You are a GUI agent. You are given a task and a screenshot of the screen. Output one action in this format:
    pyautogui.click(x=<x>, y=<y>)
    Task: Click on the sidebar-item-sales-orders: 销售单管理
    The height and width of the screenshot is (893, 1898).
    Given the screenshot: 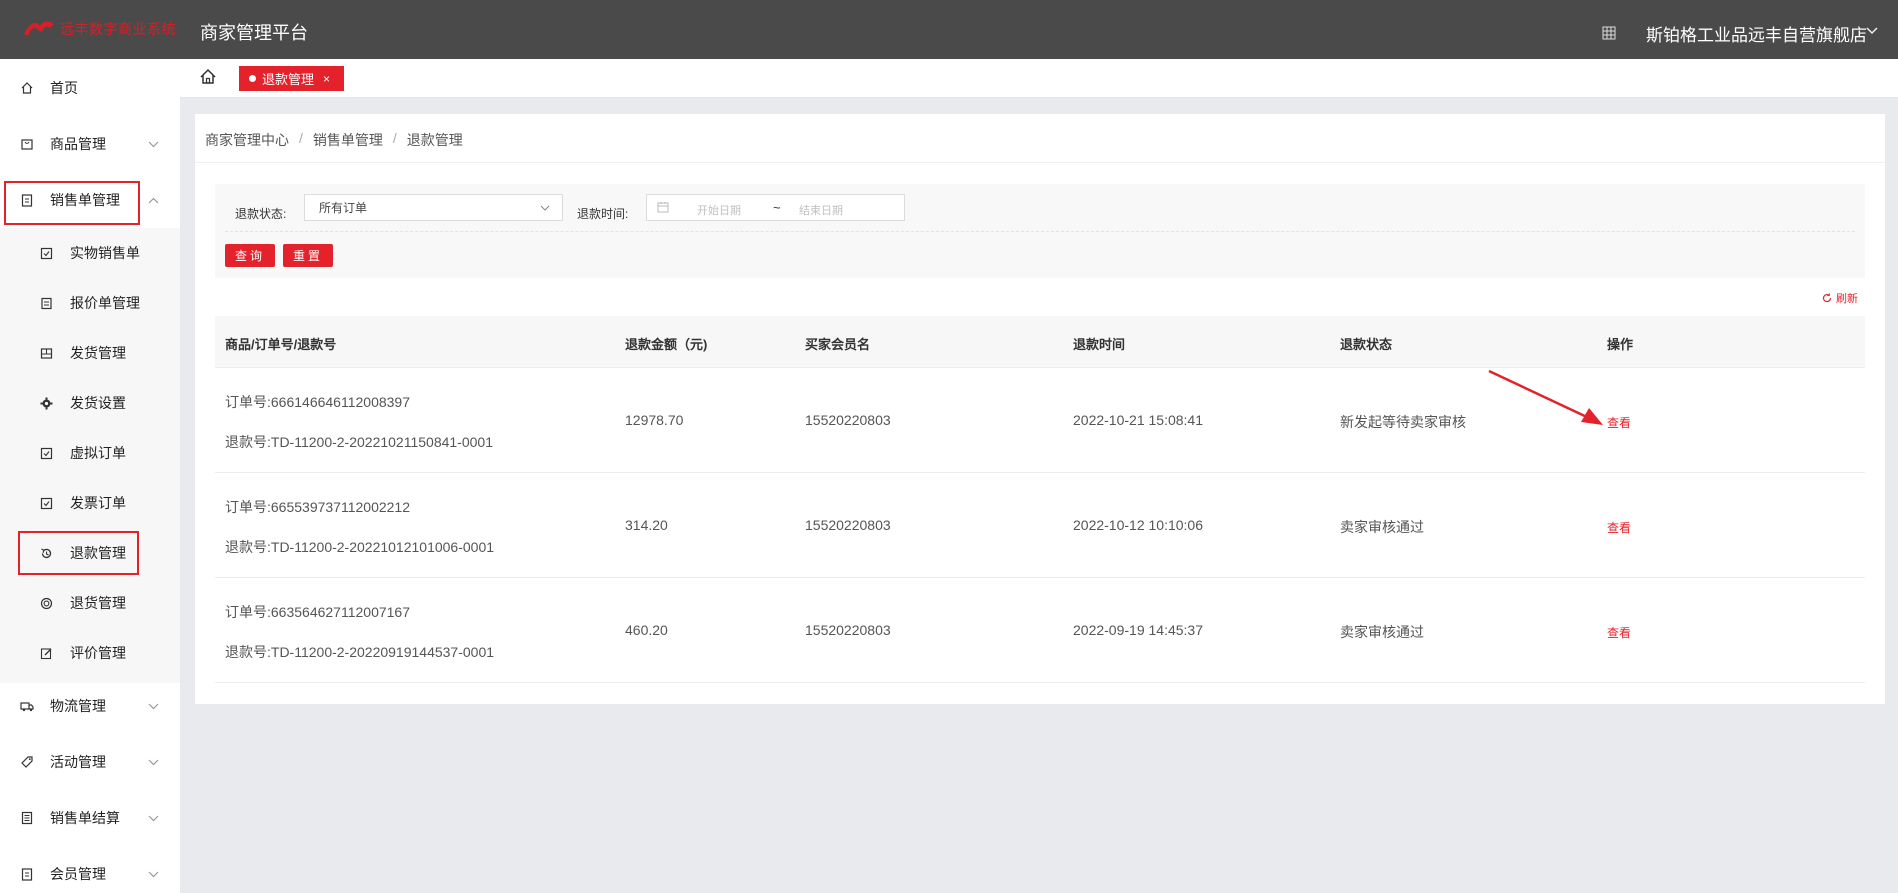 What is the action you would take?
    pyautogui.click(x=90, y=200)
    